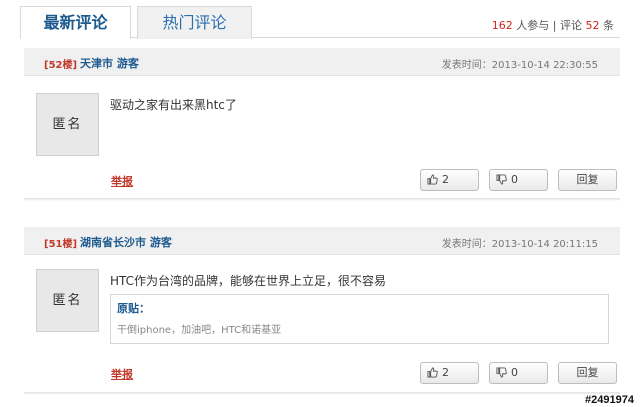 Image resolution: width=640 pixels, height=407 pixels. Describe the element at coordinates (606, 25) in the screenshot. I see `comments-label: 条` at that location.